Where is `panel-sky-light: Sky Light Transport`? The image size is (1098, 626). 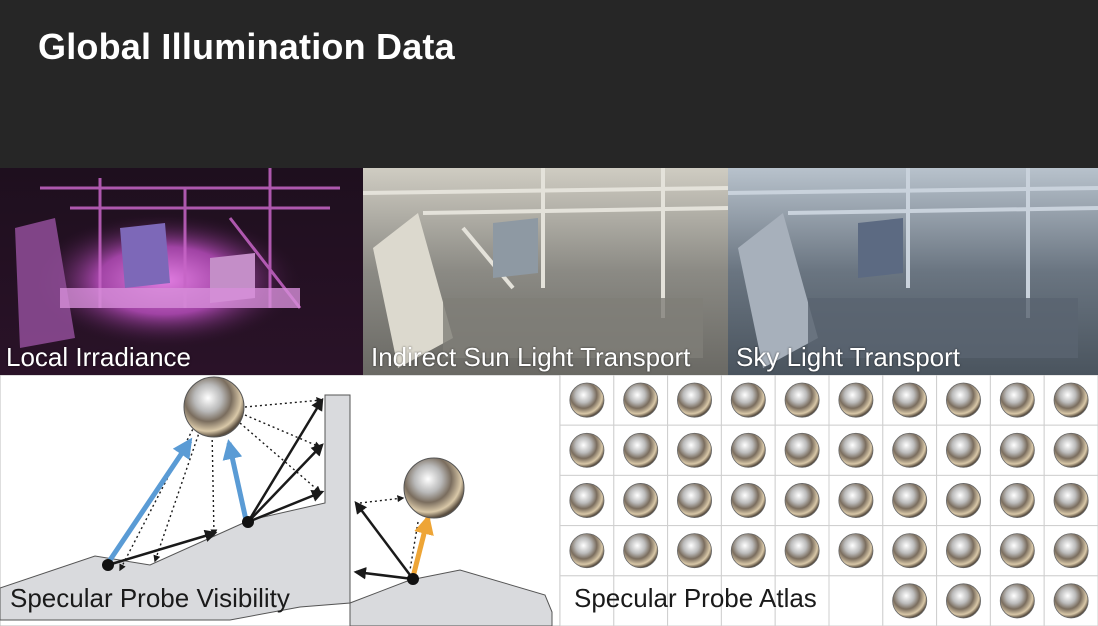
panel-sky-light: Sky Light Transport is located at coordinates (913, 271).